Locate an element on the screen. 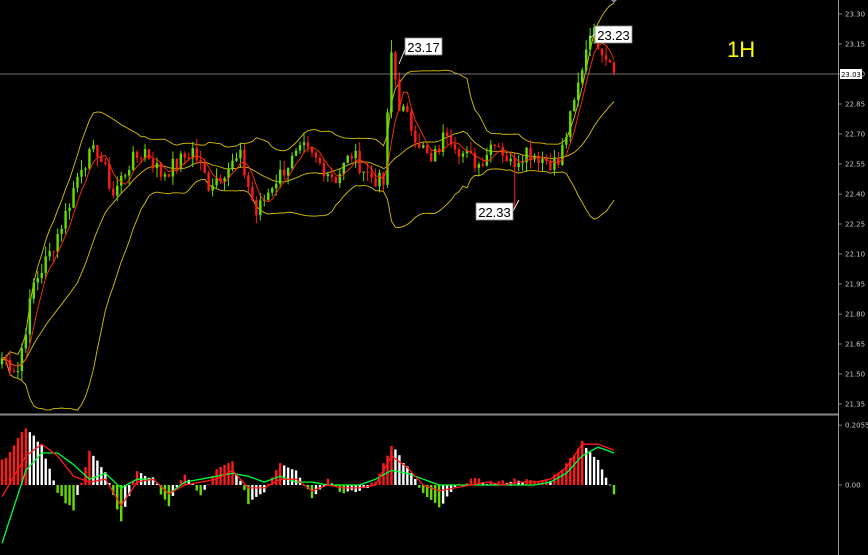 This screenshot has height=555, width=868. price-tick-label: 21.80 is located at coordinates (855, 315).